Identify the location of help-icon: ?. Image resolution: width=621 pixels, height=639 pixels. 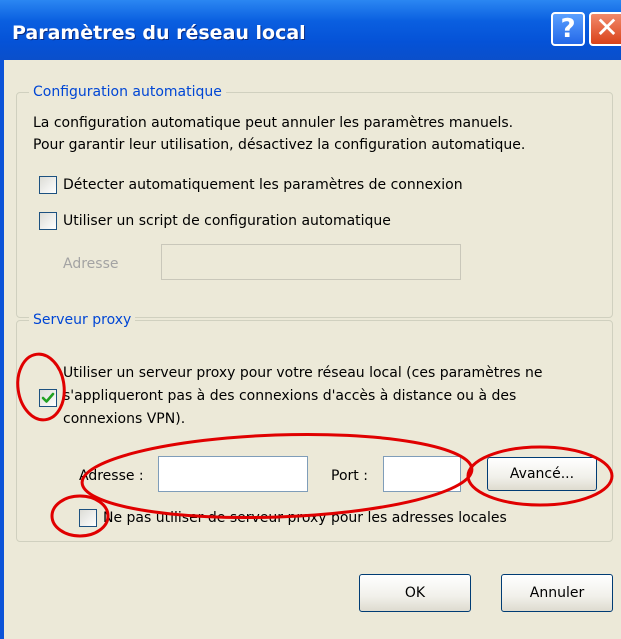
(568, 29).